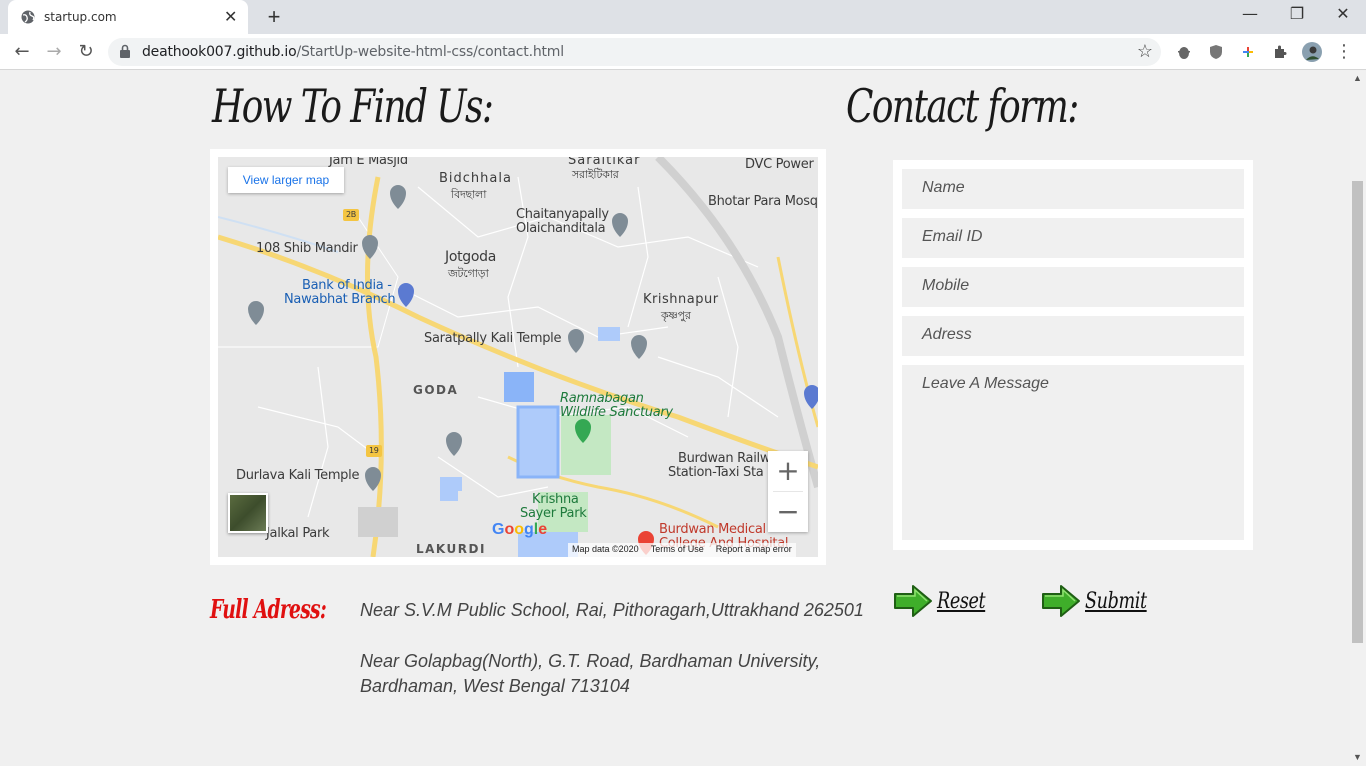 This screenshot has height=766, width=1366. I want to click on close-tab-icon: ✕, so click(230, 17).